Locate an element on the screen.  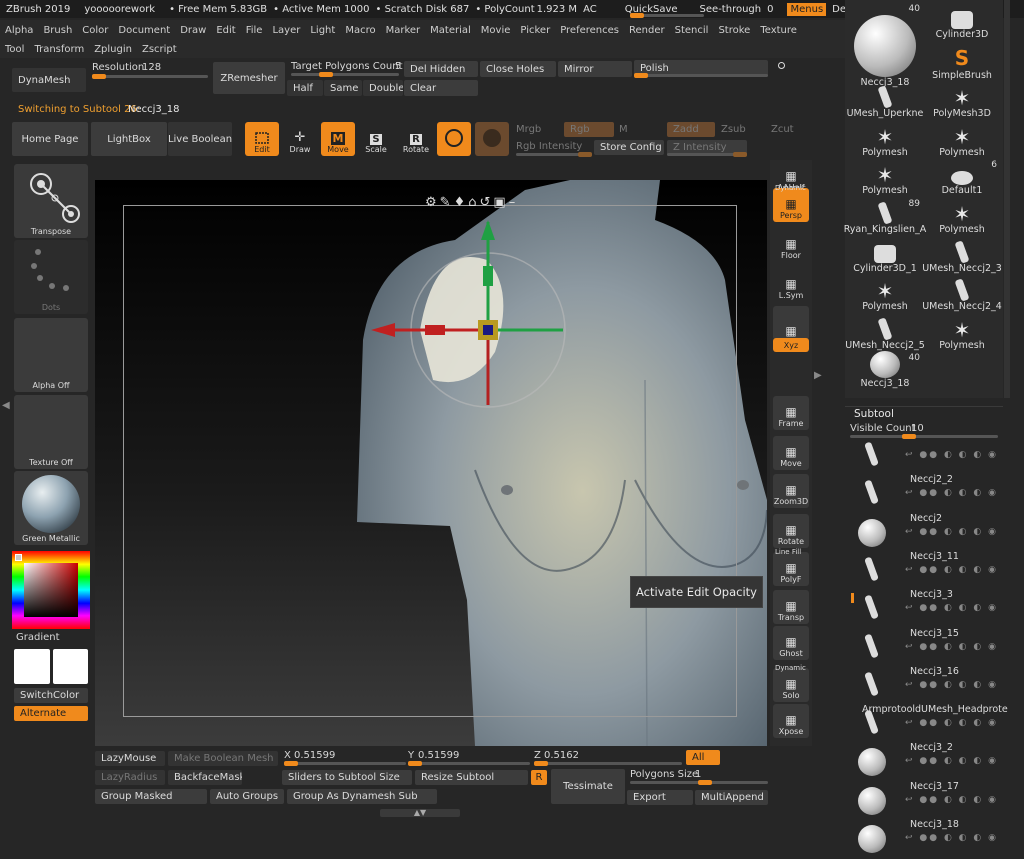
material-button: Green Metallic is located at coordinates (51, 508).